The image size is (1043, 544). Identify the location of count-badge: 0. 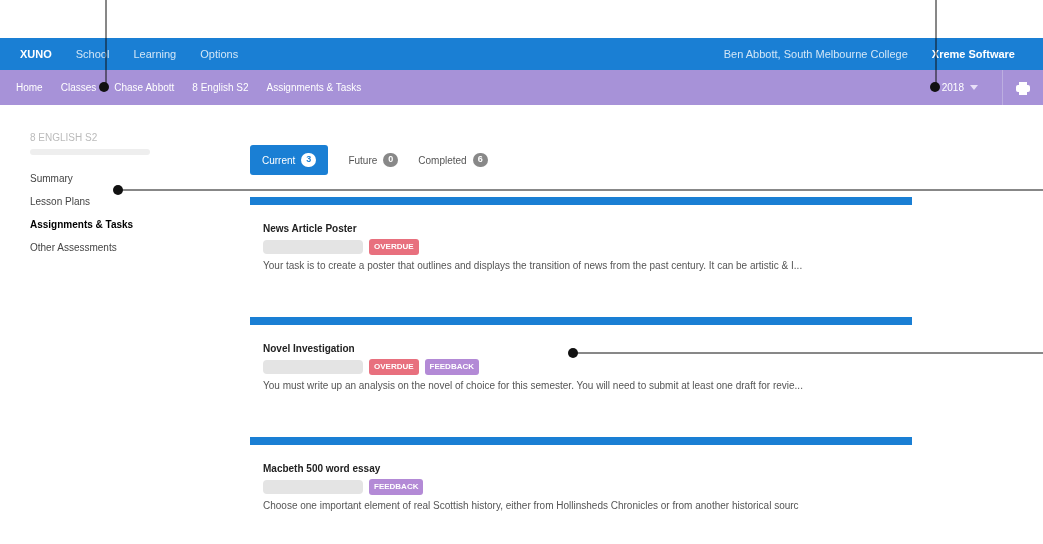
(391, 160).